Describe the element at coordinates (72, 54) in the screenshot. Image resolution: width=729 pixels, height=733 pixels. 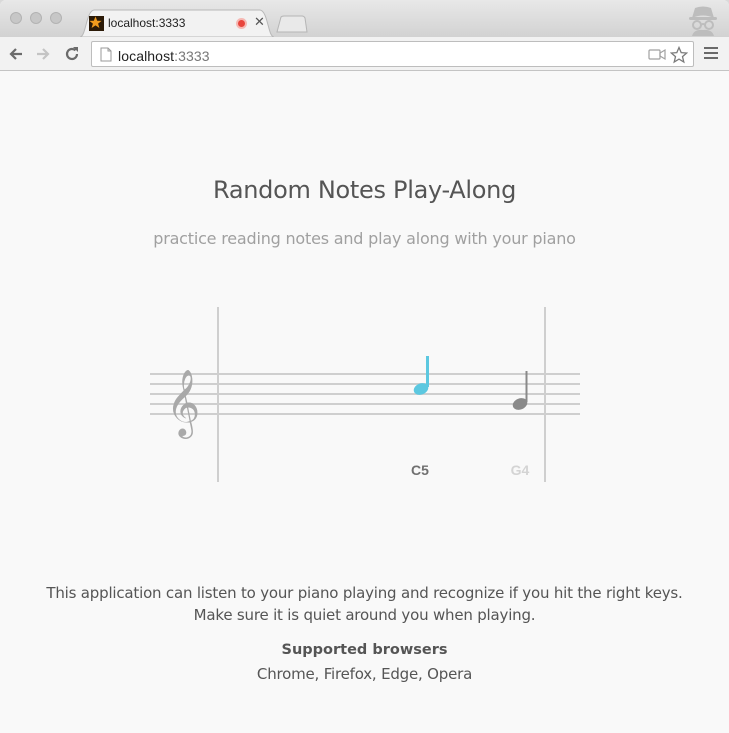
I see `reload-icon` at that location.